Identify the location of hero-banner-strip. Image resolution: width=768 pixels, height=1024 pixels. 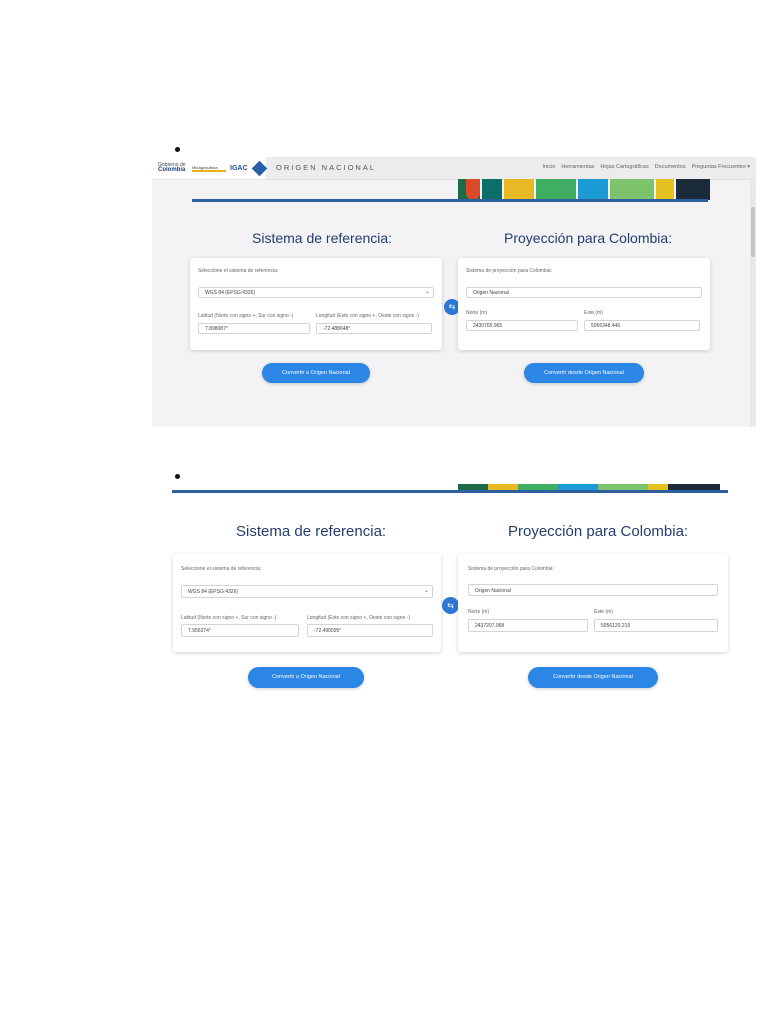
(584, 189).